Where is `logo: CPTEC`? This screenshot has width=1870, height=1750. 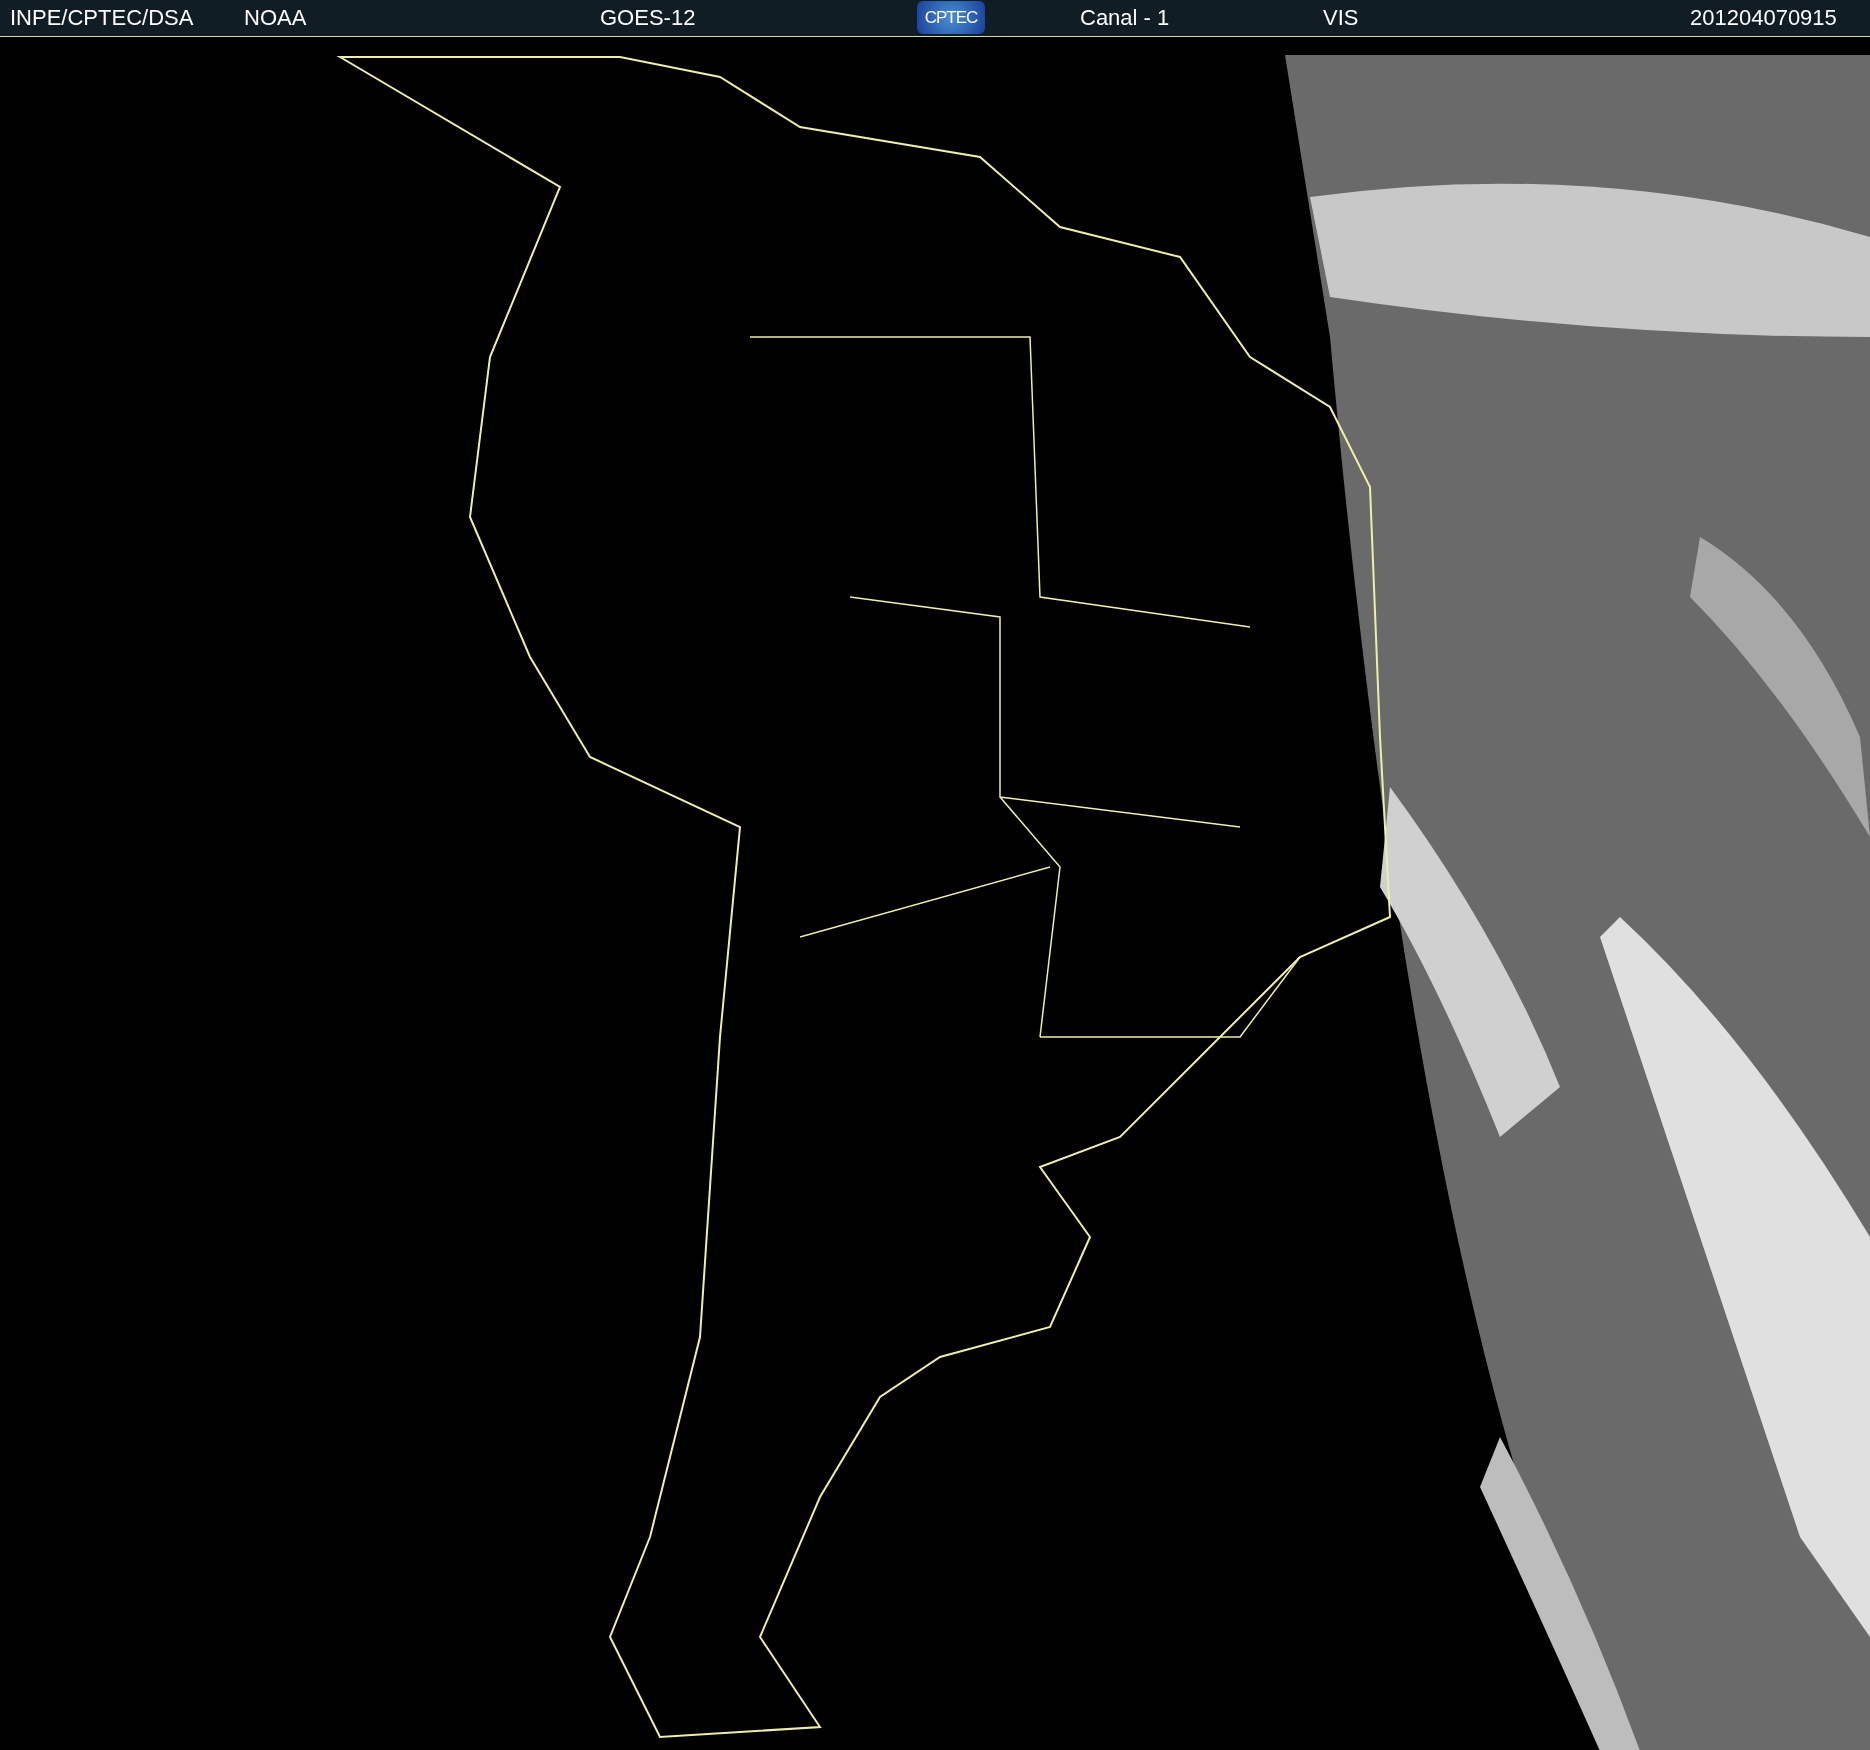
logo: CPTEC is located at coordinates (951, 17).